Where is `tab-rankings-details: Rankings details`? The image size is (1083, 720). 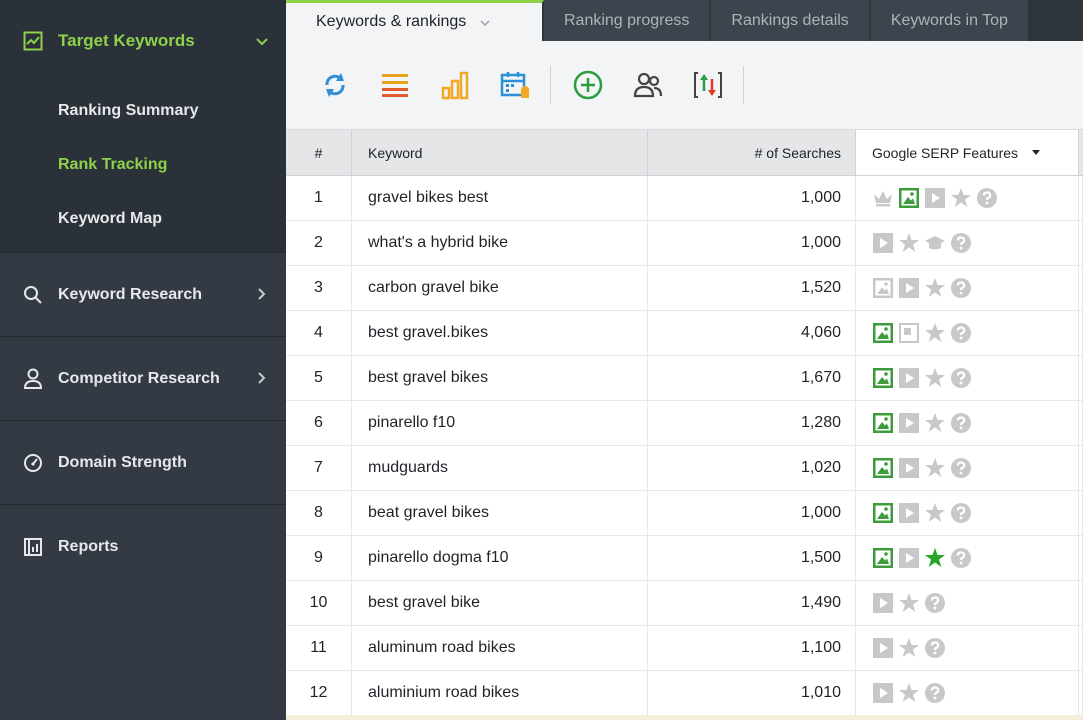
tab-rankings-details: Rankings details is located at coordinates (791, 20).